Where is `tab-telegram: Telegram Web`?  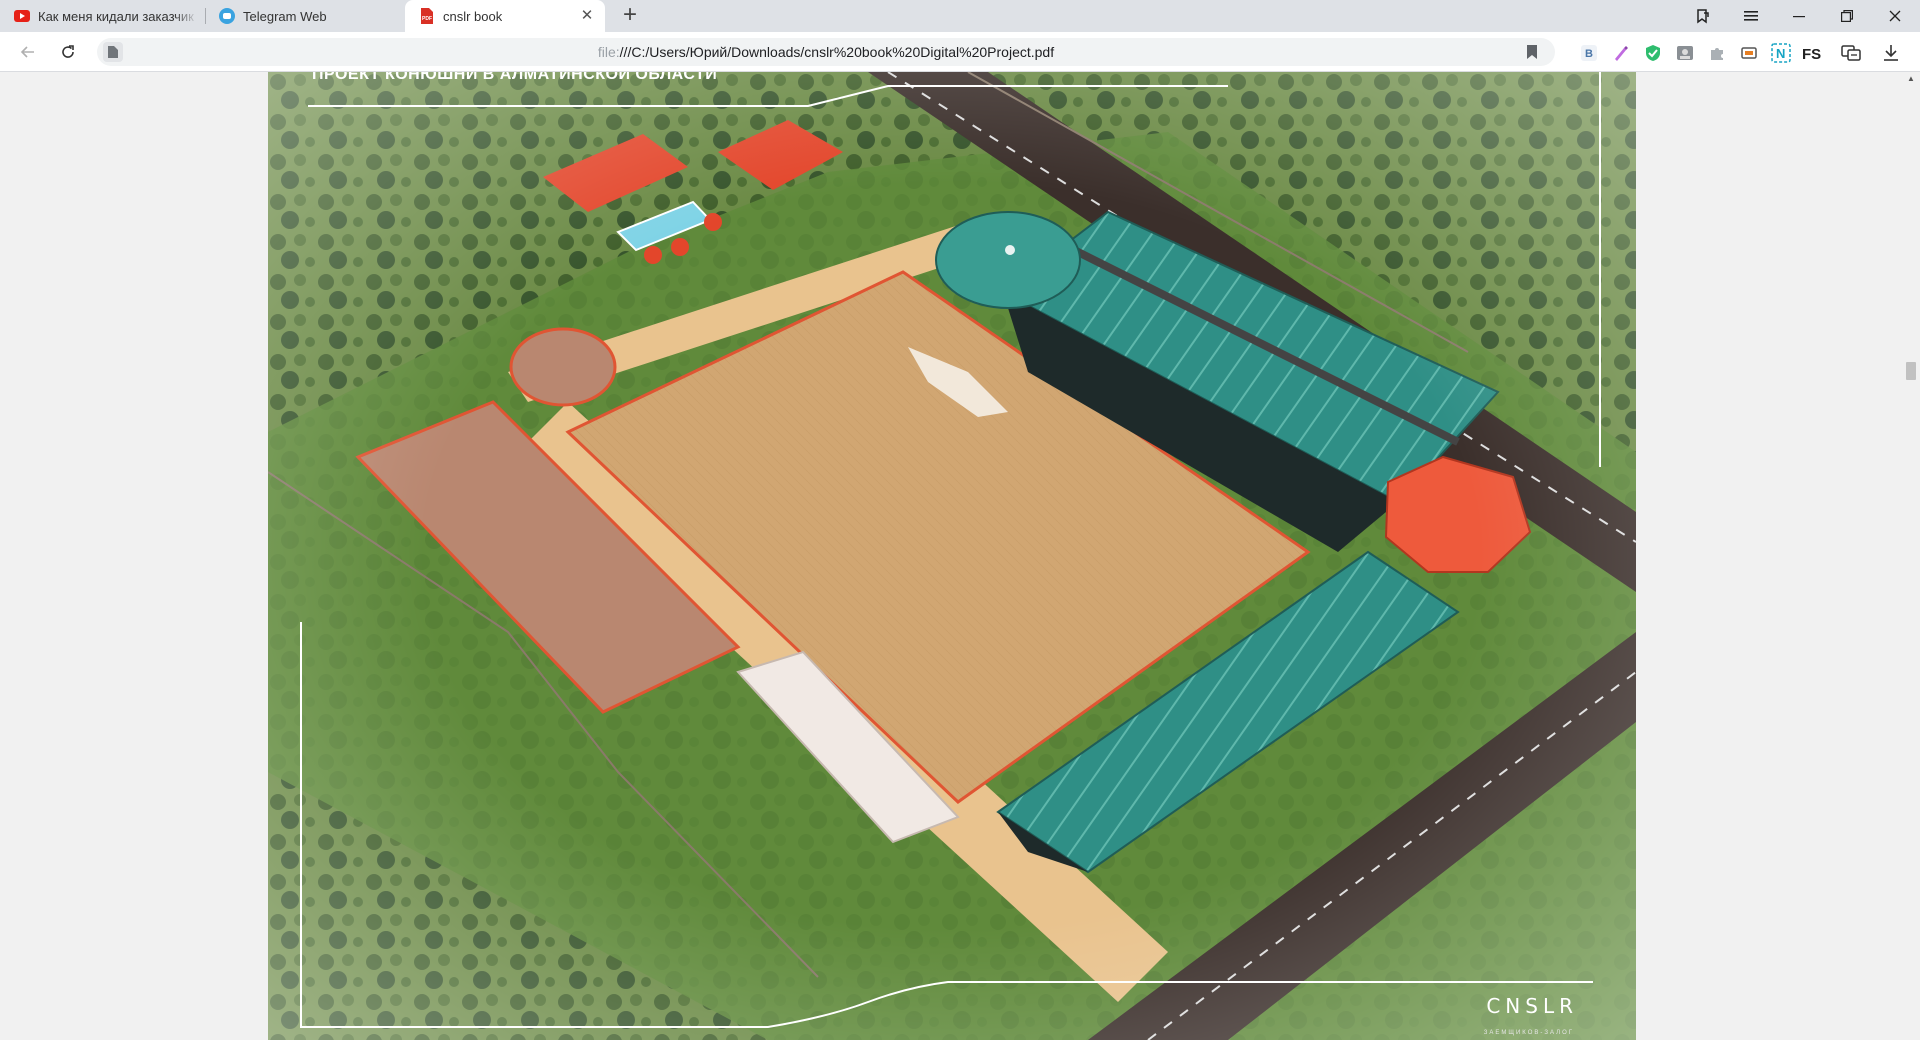 tab-telegram: Telegram Web is located at coordinates (305, 16).